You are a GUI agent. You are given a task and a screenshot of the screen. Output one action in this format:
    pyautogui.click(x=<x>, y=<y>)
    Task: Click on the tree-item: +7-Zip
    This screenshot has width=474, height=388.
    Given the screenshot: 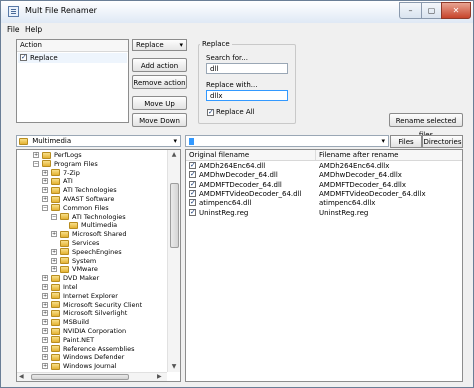 What is the action you would take?
    pyautogui.click(x=61, y=173)
    